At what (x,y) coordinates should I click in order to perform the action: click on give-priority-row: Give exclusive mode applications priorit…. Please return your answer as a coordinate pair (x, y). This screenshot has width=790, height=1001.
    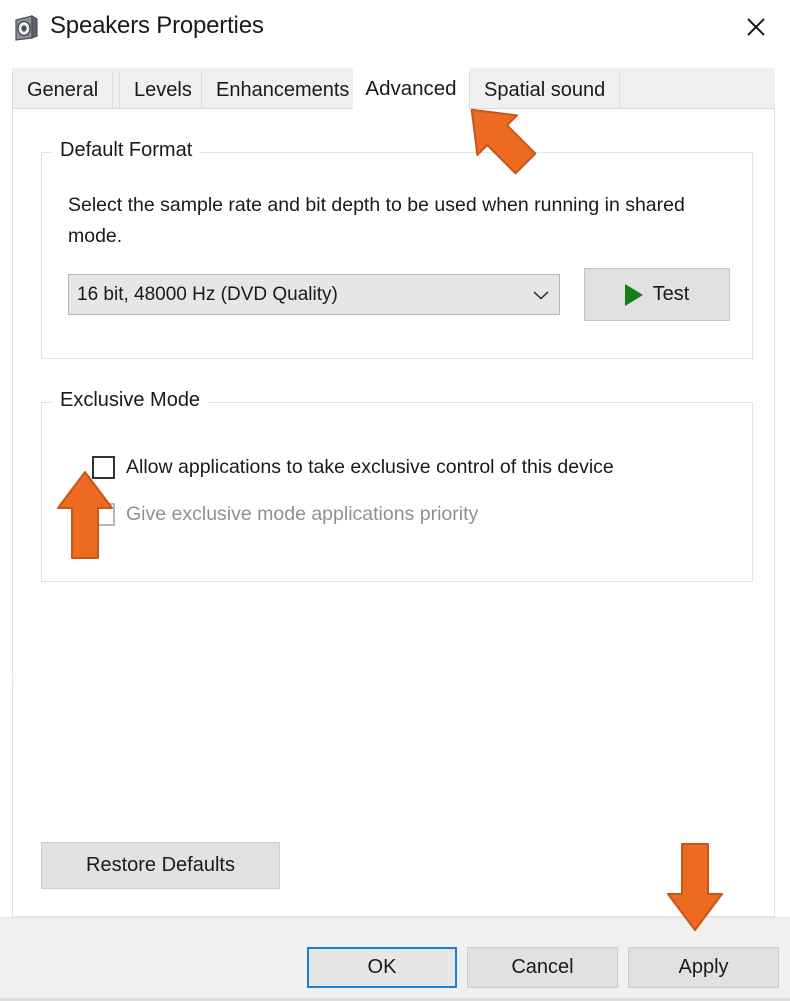
    Looking at the image, I should click on (285, 514).